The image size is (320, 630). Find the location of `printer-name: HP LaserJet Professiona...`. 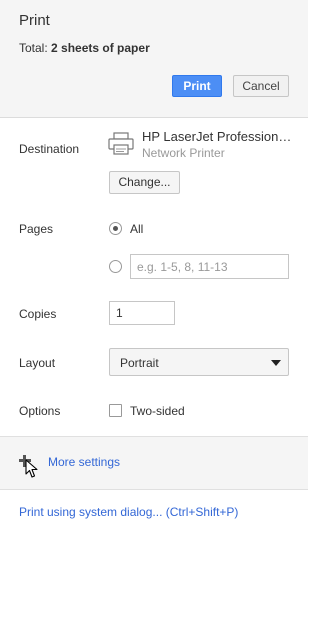

printer-name: HP LaserJet Professiona... is located at coordinates (217, 136).